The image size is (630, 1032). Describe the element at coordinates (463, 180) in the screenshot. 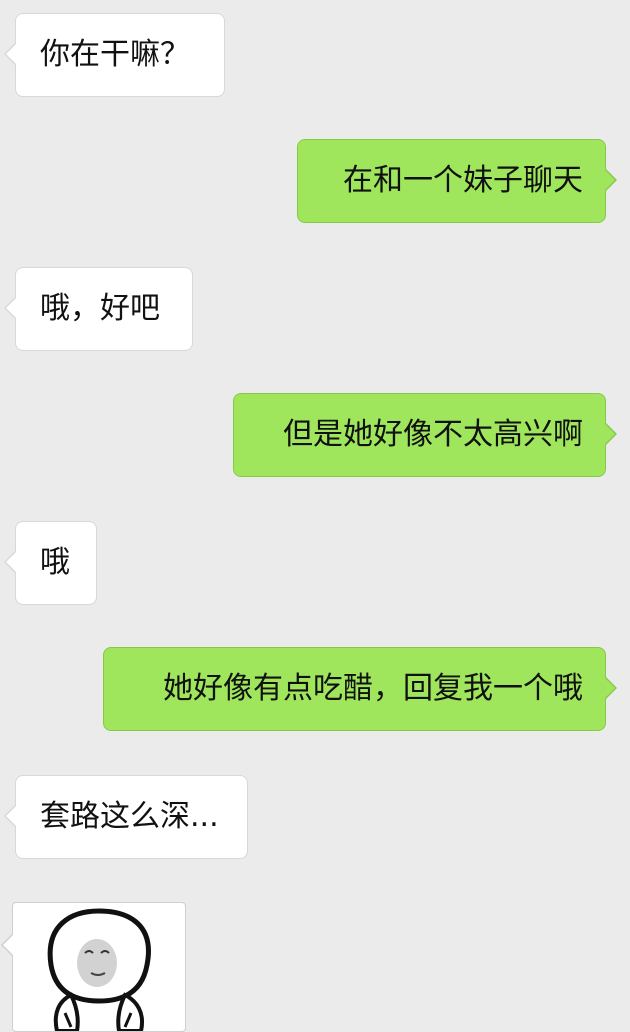

I see `message-text: 在和一个妹子聊天` at that location.